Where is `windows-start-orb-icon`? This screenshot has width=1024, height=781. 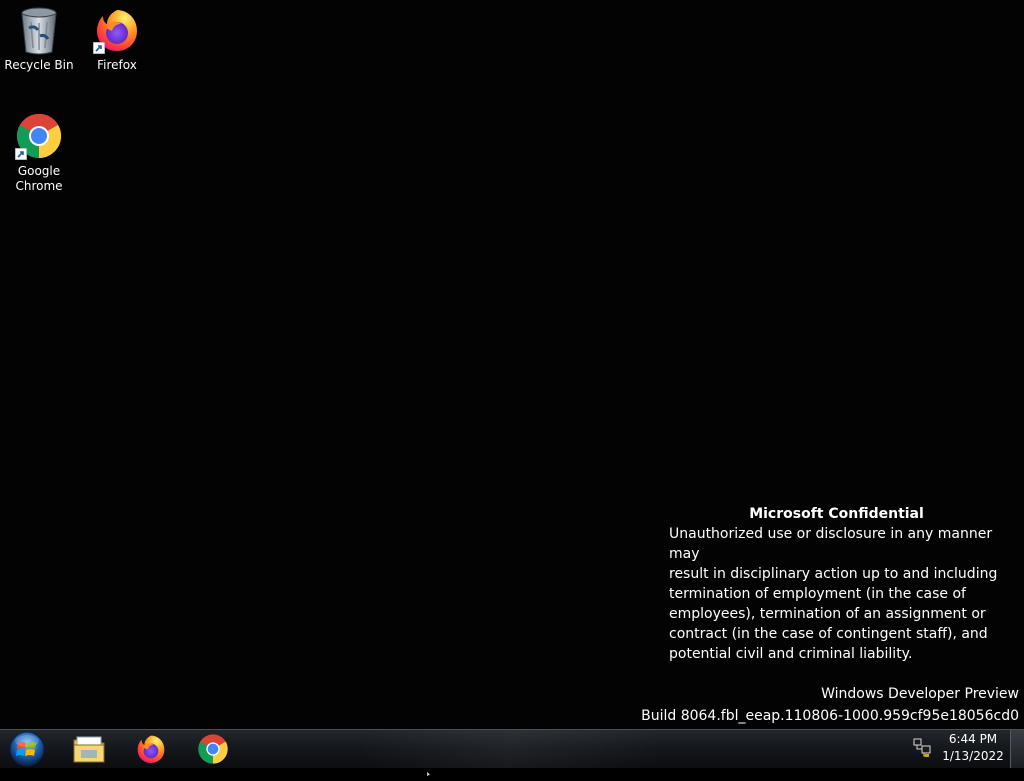 windows-start-orb-icon is located at coordinates (27, 749).